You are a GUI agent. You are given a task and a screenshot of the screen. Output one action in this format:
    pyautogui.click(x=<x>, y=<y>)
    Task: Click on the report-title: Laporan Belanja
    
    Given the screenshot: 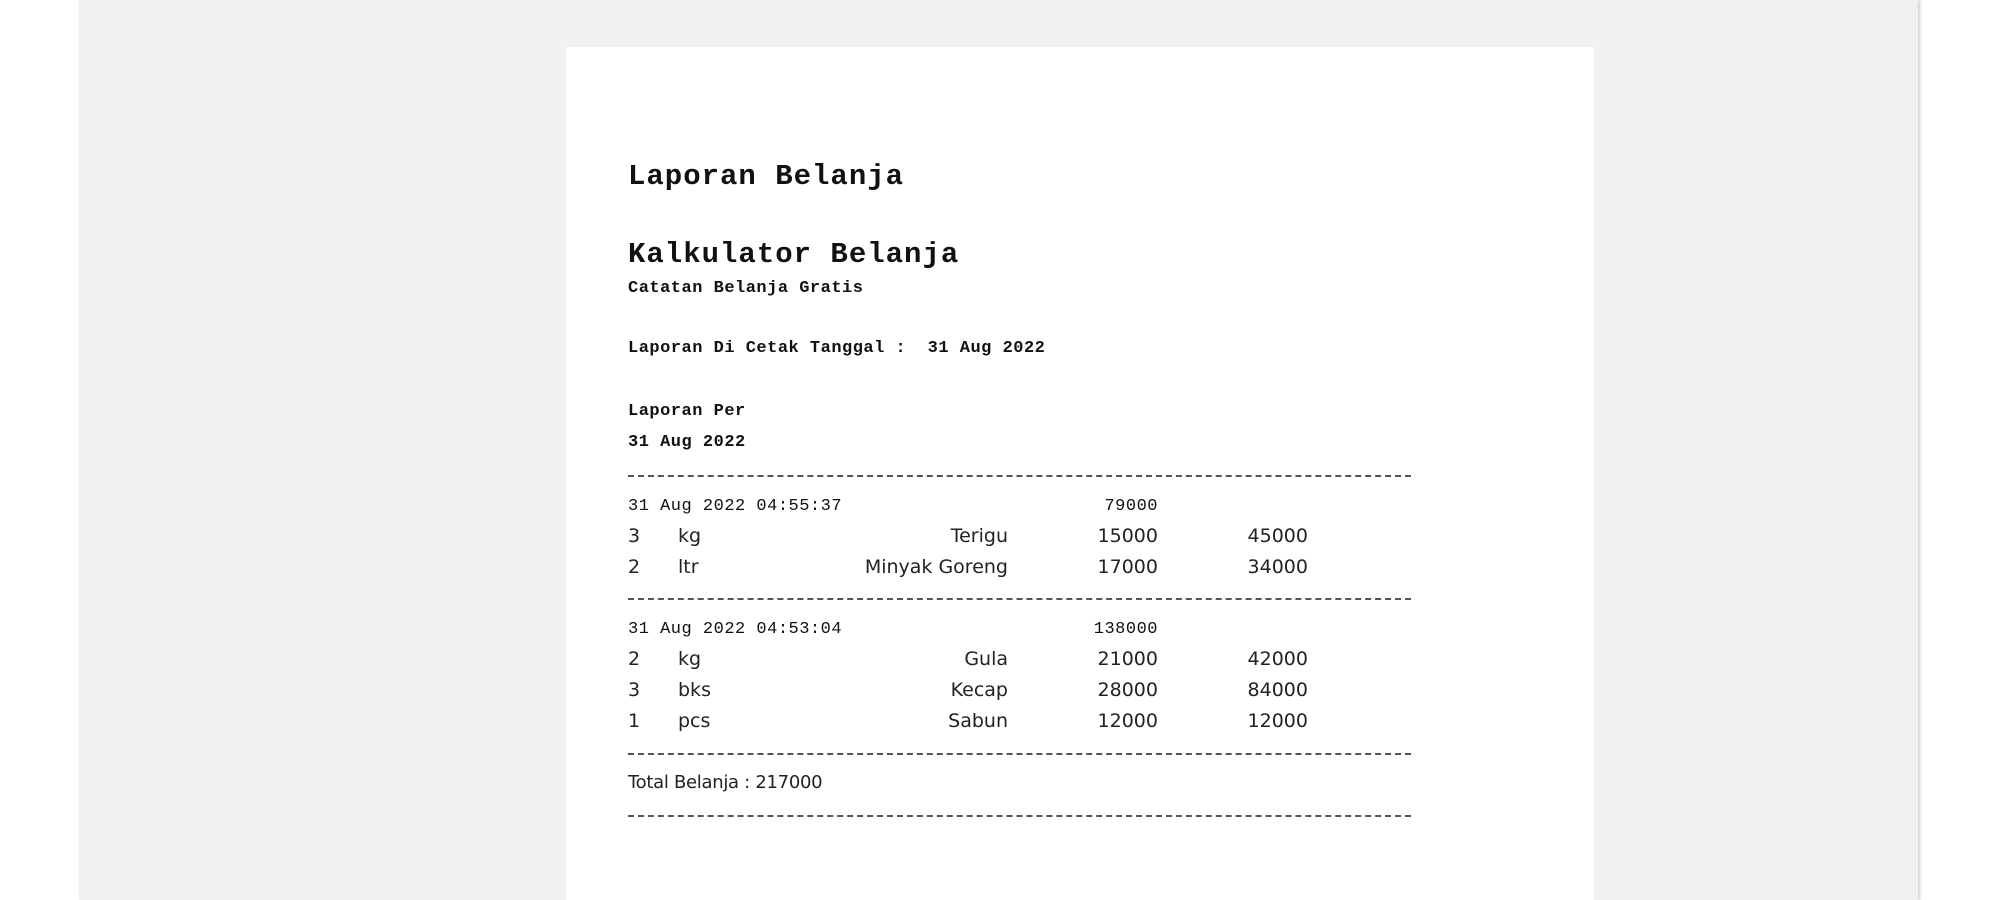 What is the action you would take?
    pyautogui.click(x=766, y=176)
    